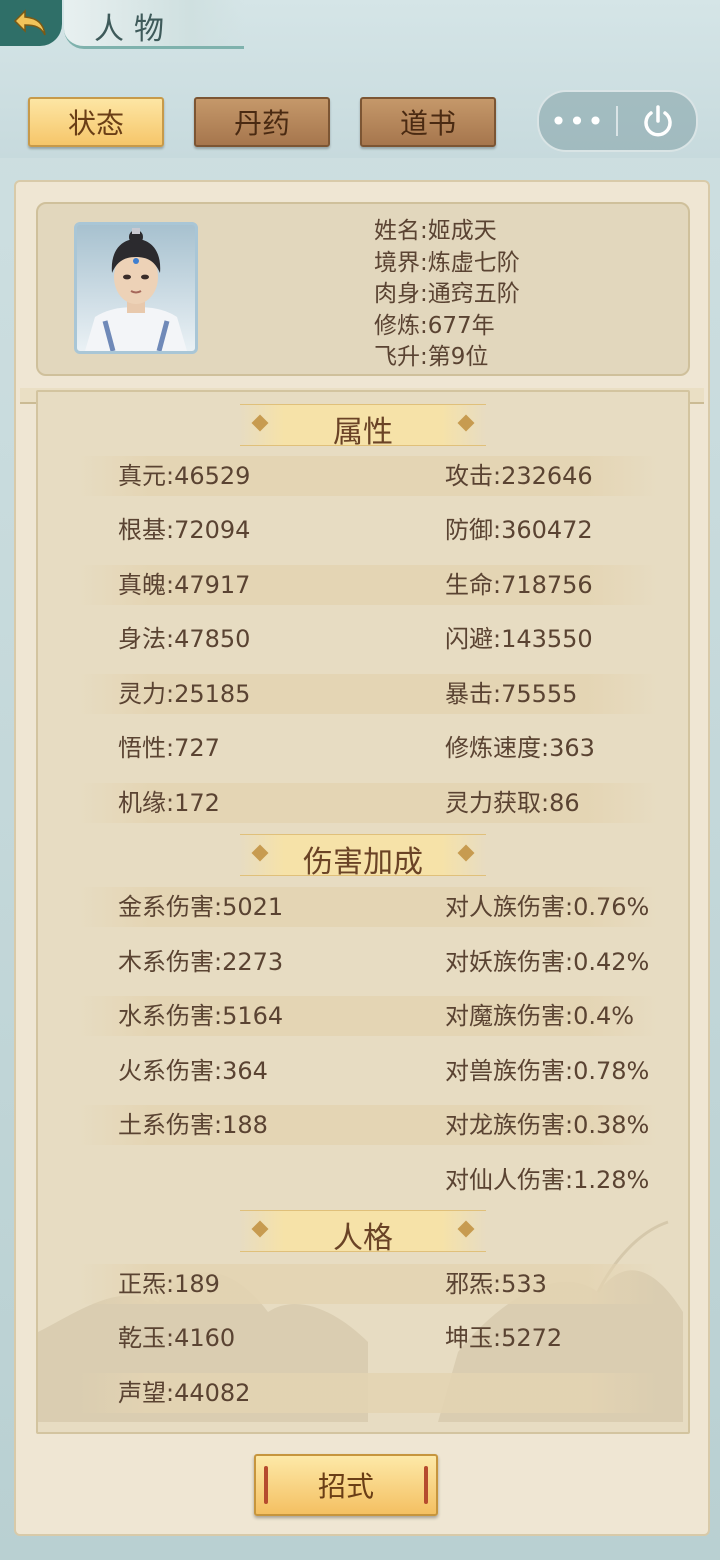  Describe the element at coordinates (512, 803) in the screenshot. I see `stat-right: 灵力获取:86` at that location.